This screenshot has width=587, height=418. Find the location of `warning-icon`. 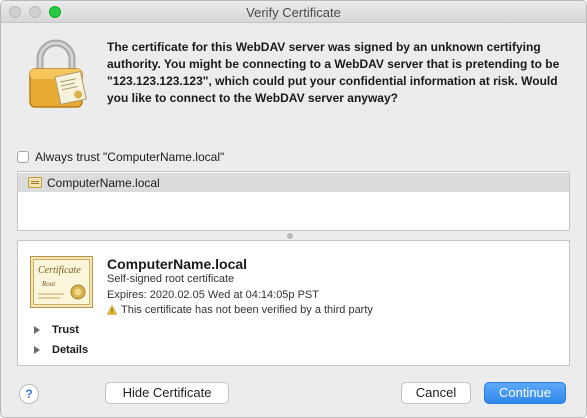

warning-icon is located at coordinates (112, 310).